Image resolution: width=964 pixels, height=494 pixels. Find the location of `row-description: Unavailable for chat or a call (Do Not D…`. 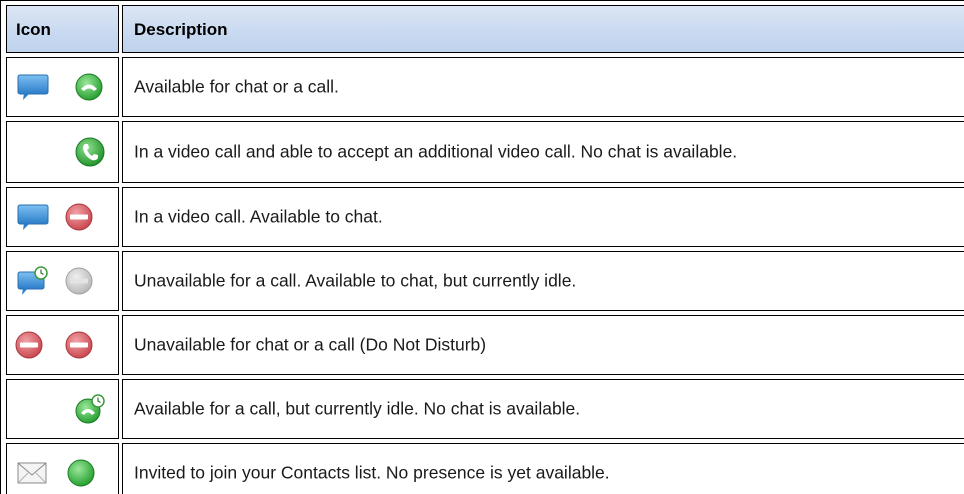

row-description: Unavailable for chat or a call (Do Not D… is located at coordinates (310, 344).